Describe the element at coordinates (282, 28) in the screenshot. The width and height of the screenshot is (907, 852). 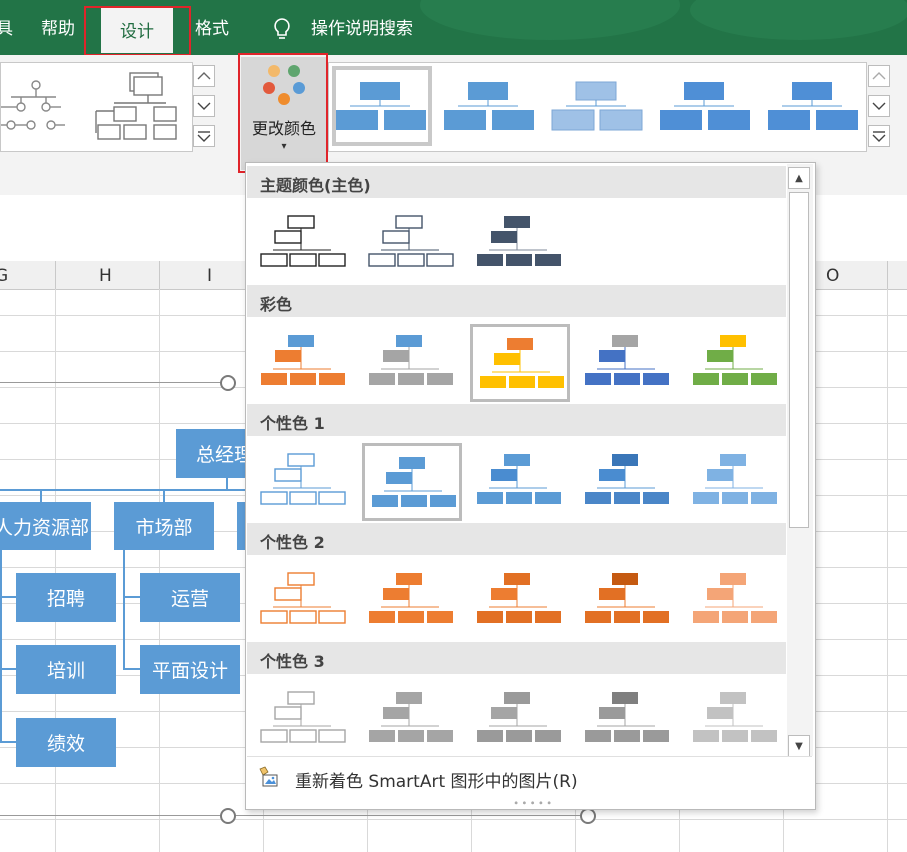
I see `lightbulb-icon` at that location.